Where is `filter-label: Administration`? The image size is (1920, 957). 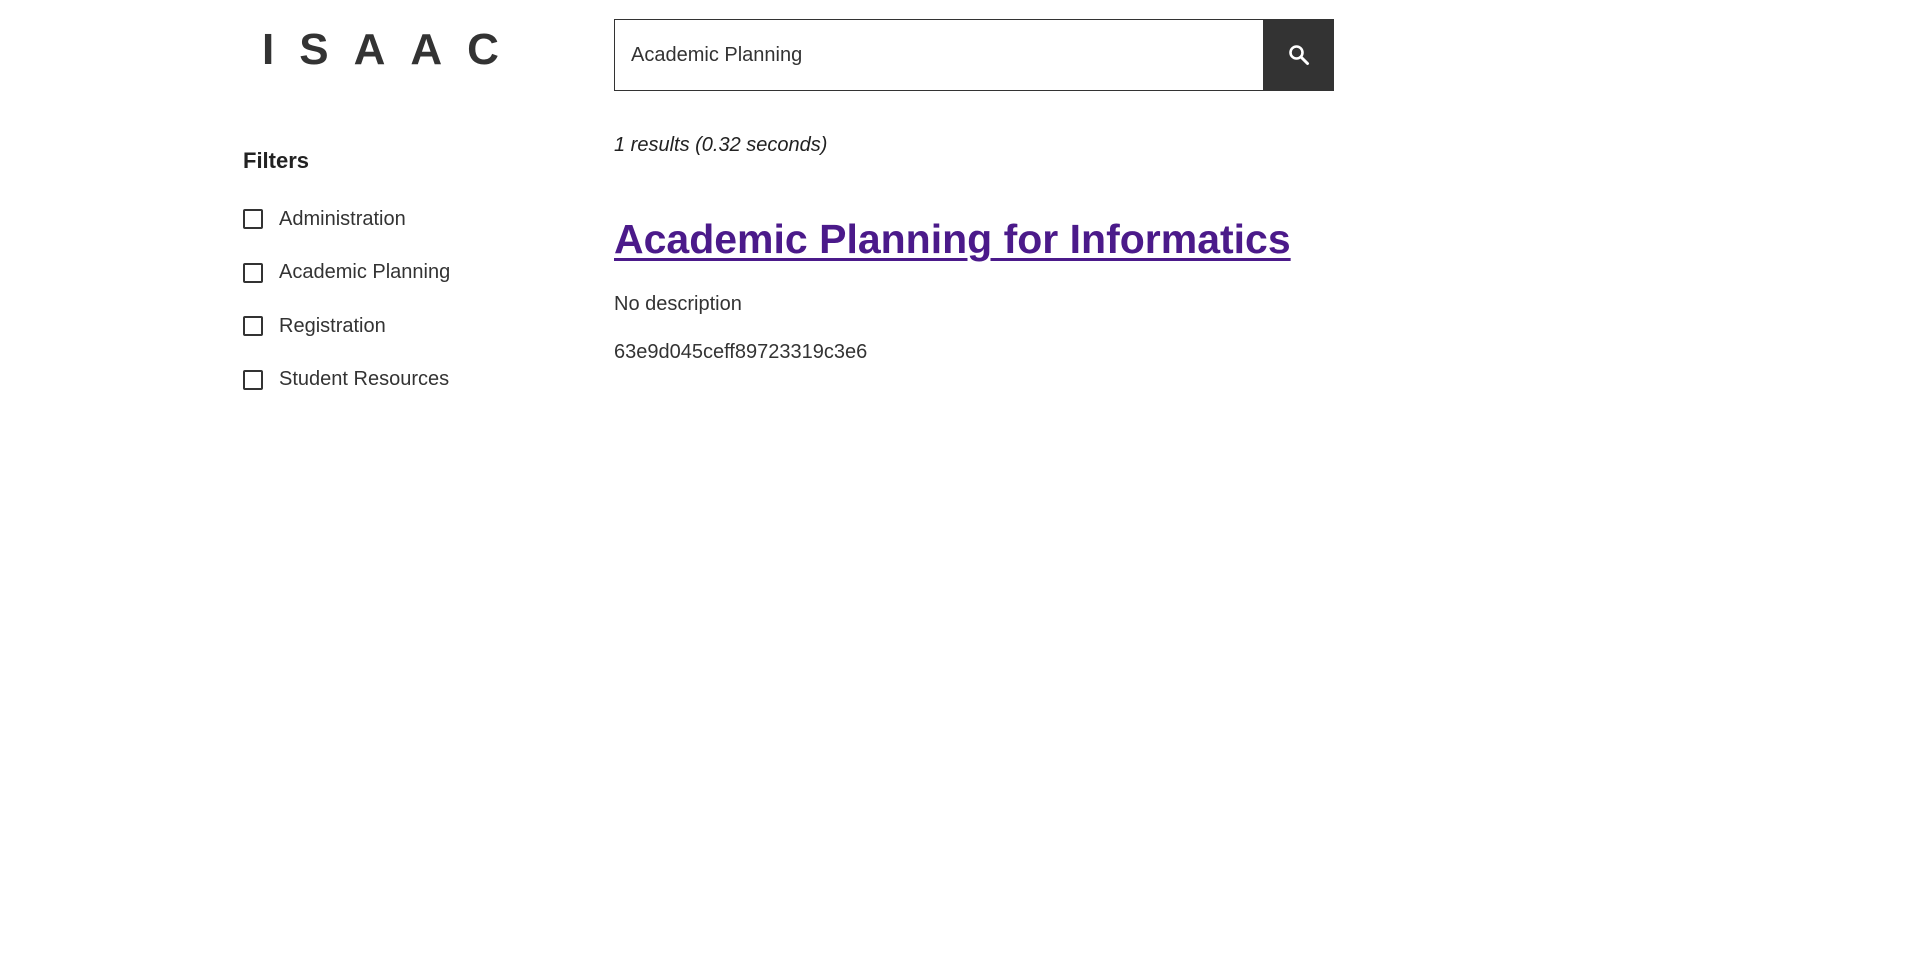 filter-label: Administration is located at coordinates (342, 218).